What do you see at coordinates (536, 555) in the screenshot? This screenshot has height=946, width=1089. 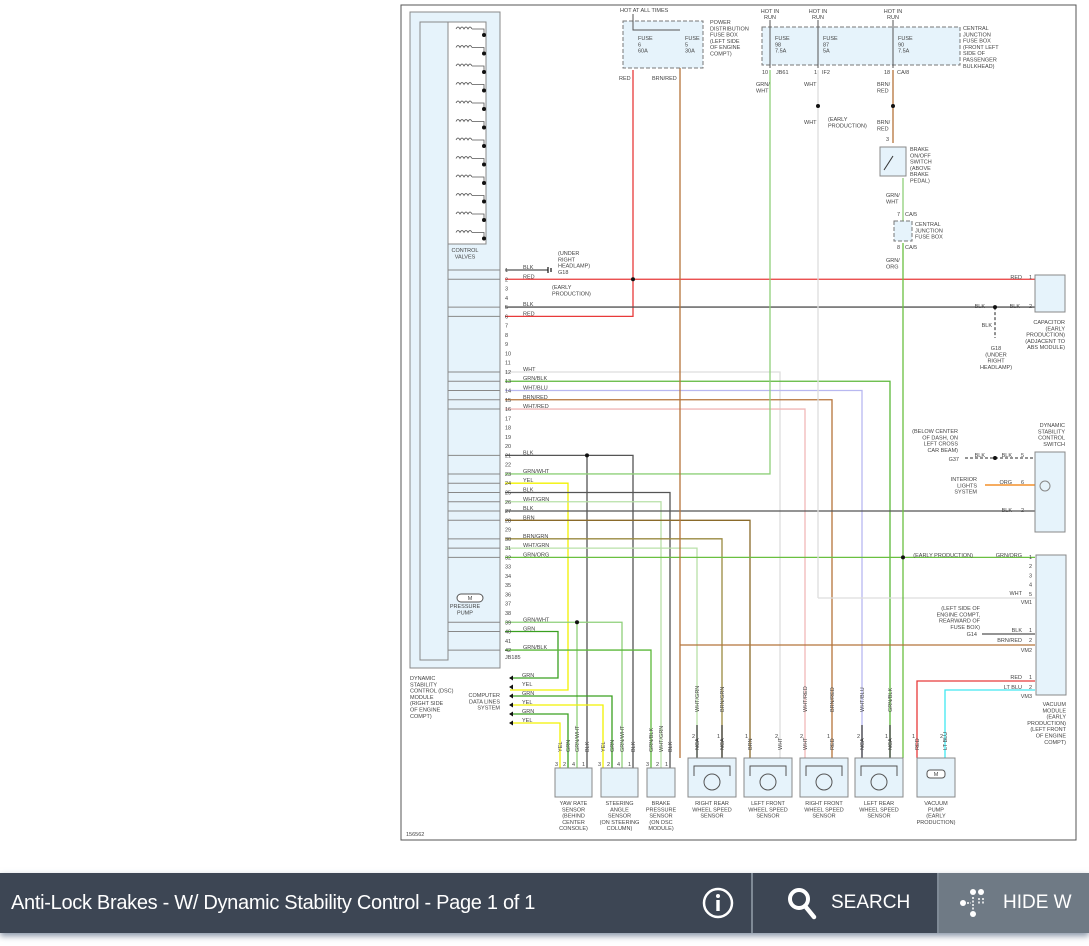 I see `pin-wire-color: GRN/ORG` at bounding box center [536, 555].